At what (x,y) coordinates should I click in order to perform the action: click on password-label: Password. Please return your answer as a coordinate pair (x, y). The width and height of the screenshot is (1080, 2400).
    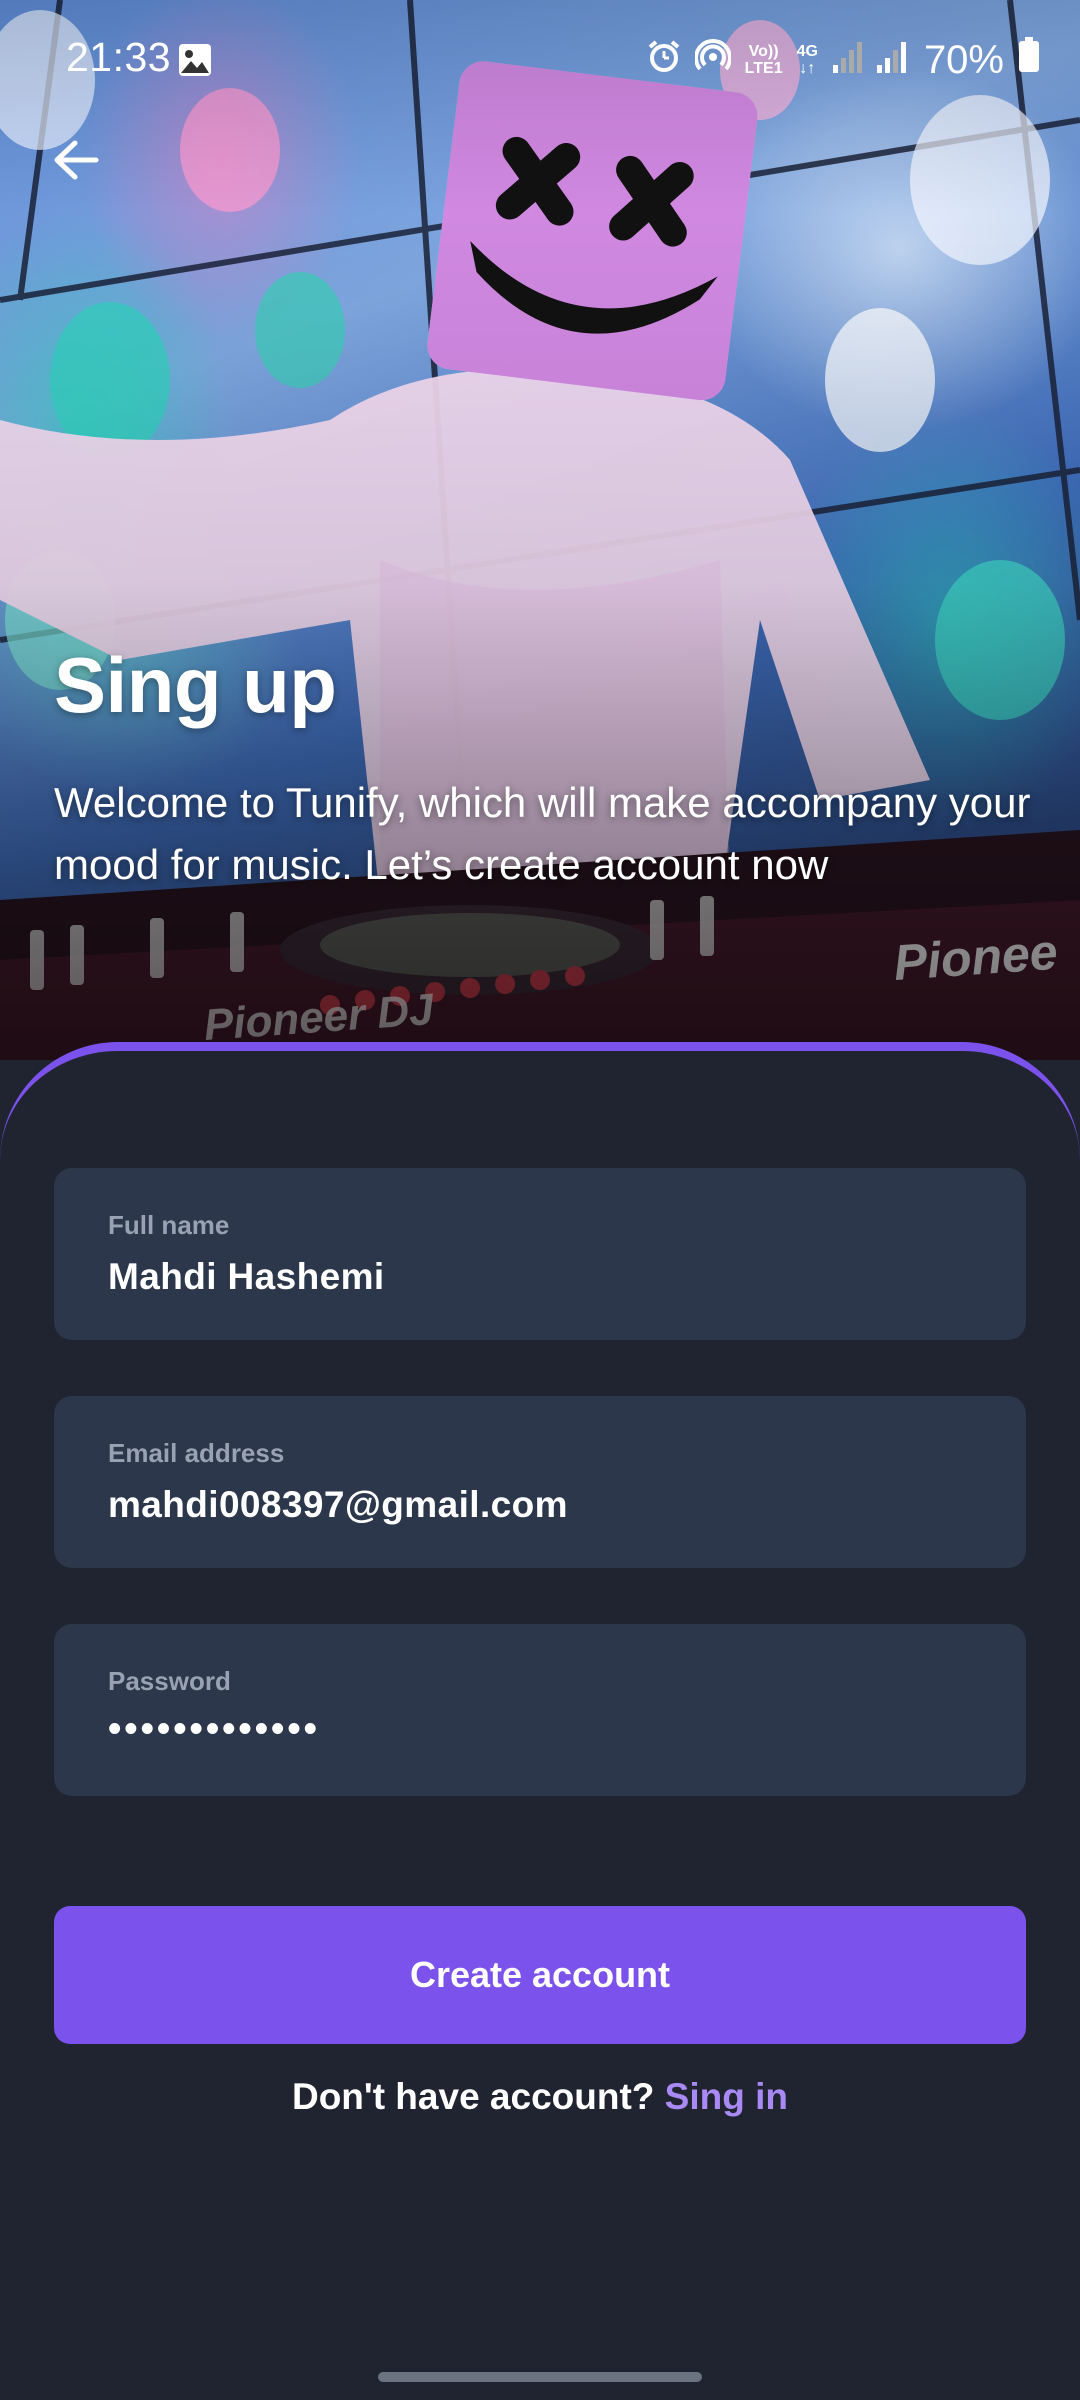
    Looking at the image, I should click on (169, 1681).